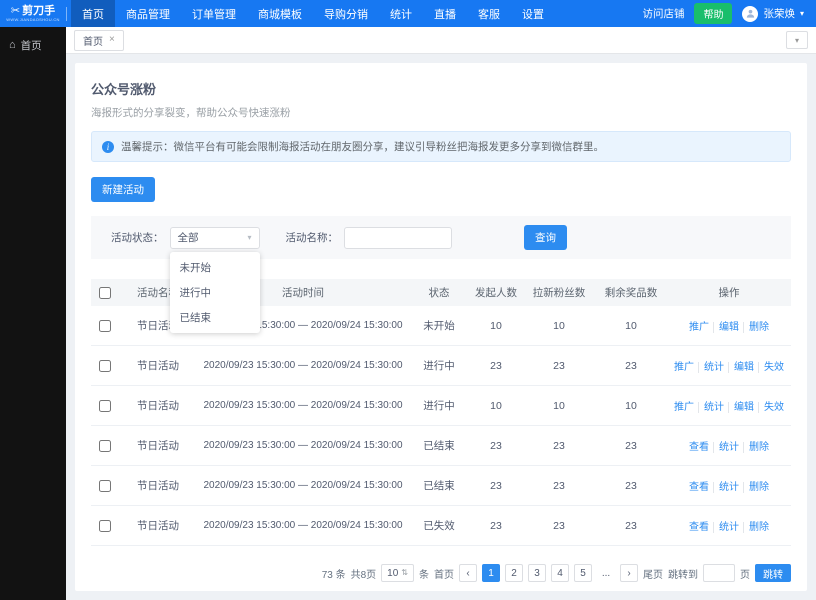  What do you see at coordinates (444, 573) in the screenshot?
I see `first-page-link: 首页` at bounding box center [444, 573].